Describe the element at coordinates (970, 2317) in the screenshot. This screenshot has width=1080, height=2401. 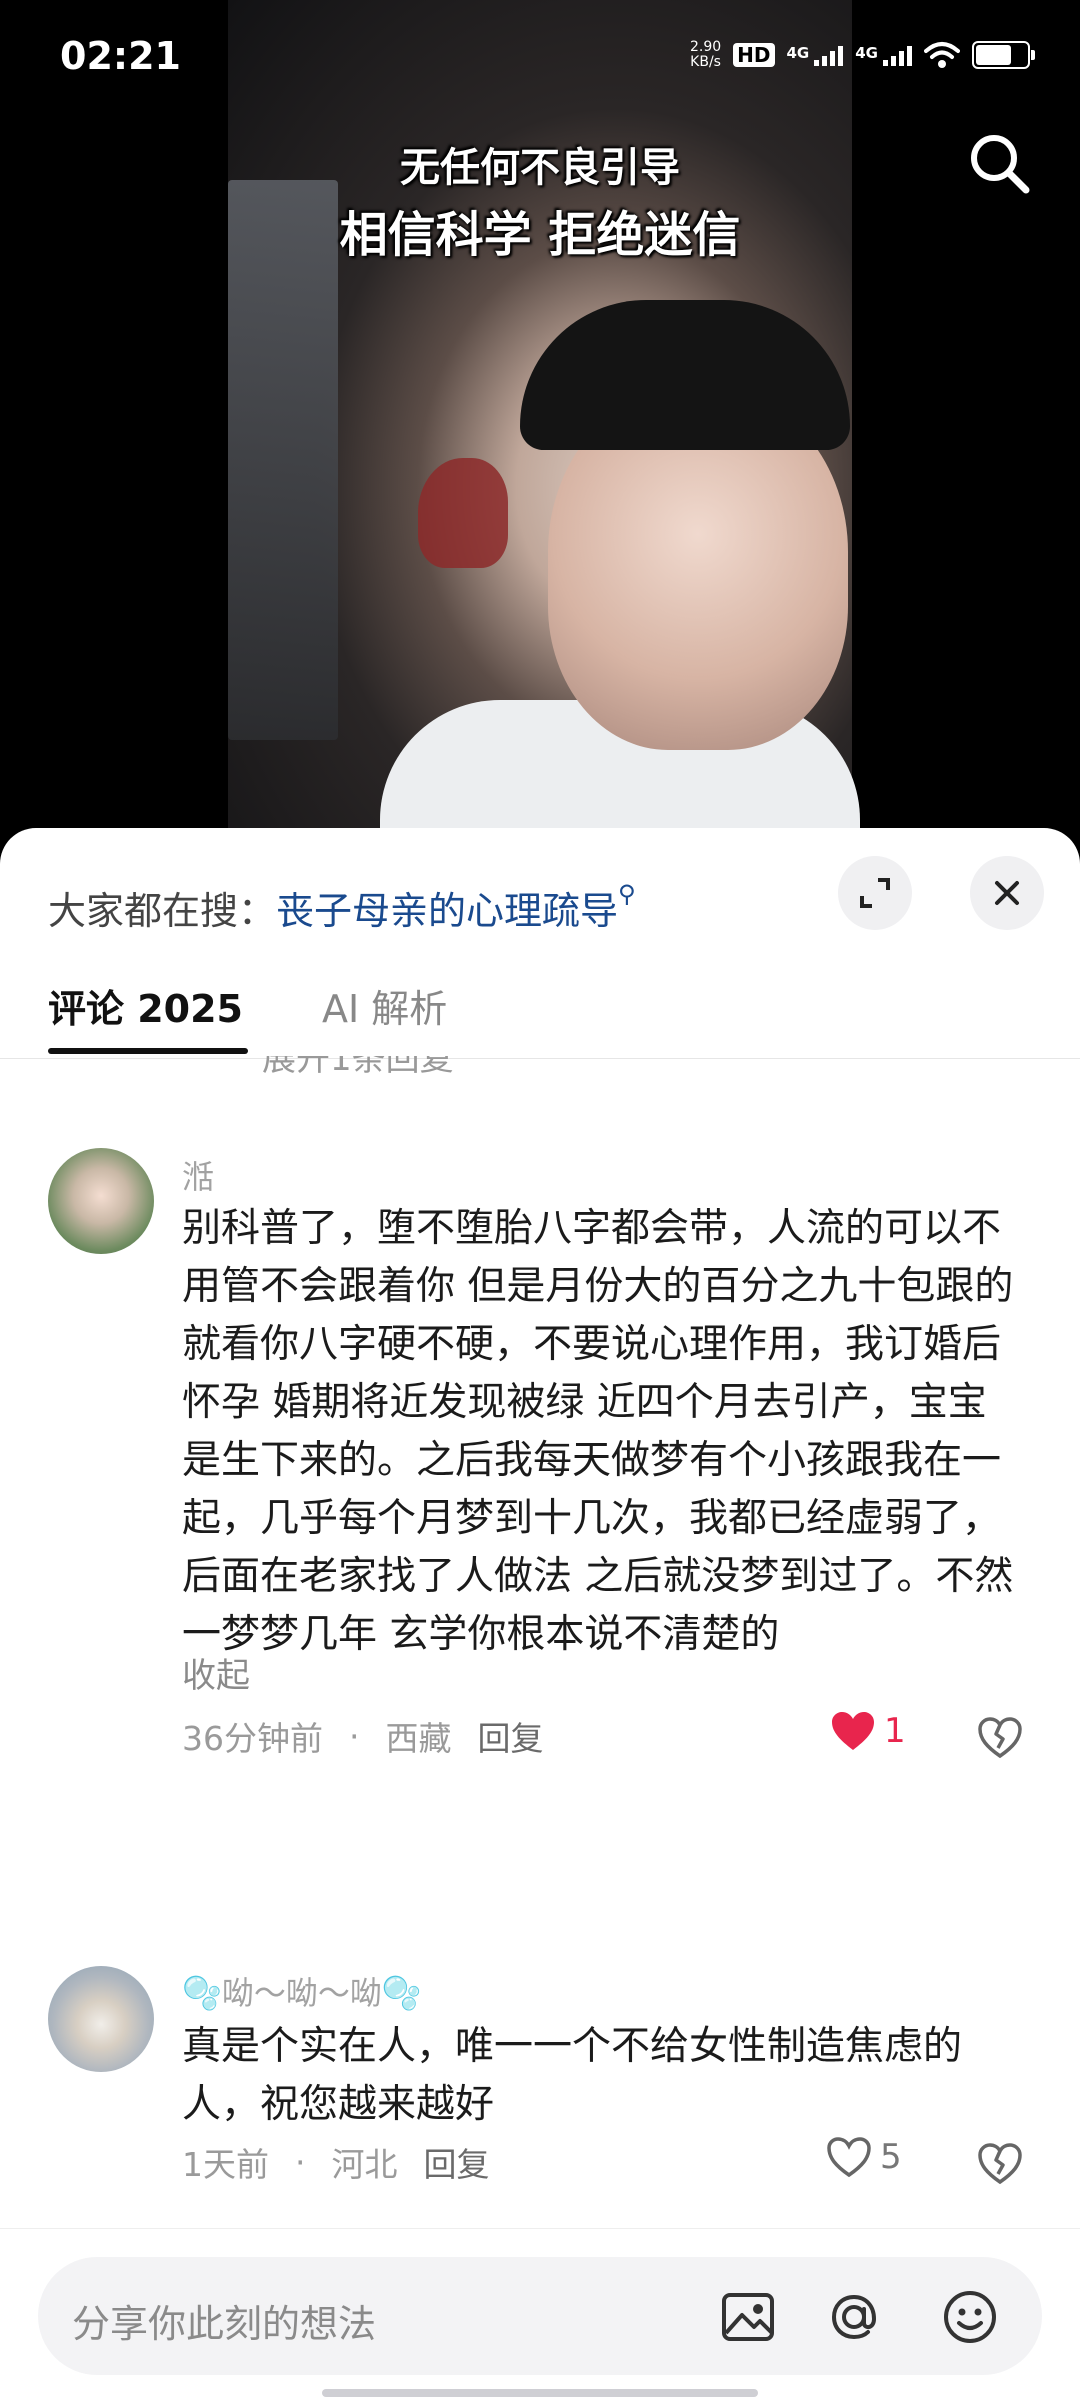
I see `emoji-icon` at that location.